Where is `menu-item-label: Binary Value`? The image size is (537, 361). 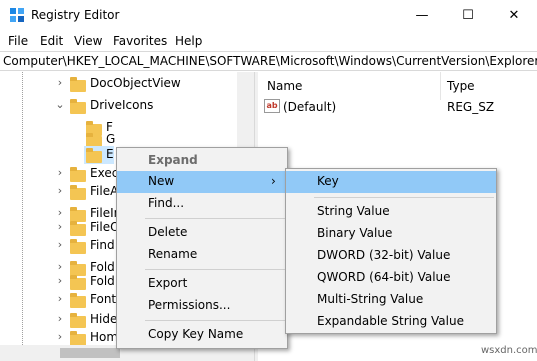
menu-item-label: Binary Value is located at coordinates (355, 233).